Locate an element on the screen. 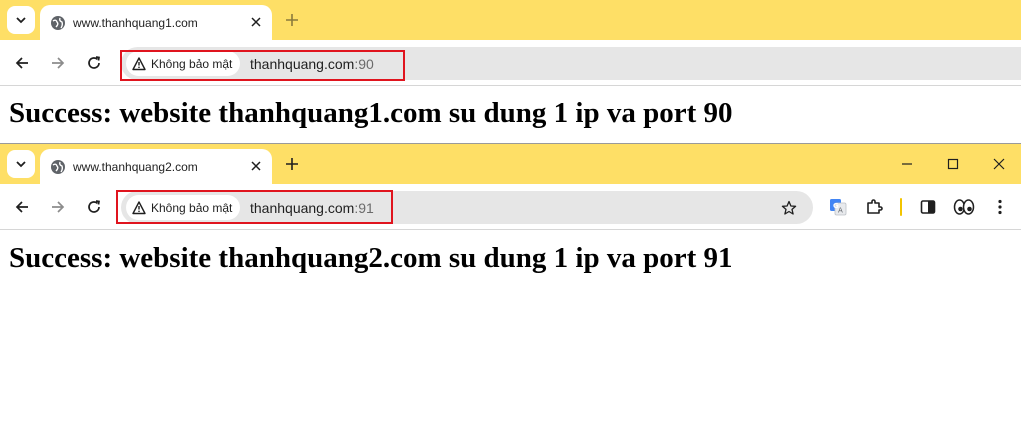 The height and width of the screenshot is (443, 1021). tab-active: www.thanhquang1.com is located at coordinates (156, 23).